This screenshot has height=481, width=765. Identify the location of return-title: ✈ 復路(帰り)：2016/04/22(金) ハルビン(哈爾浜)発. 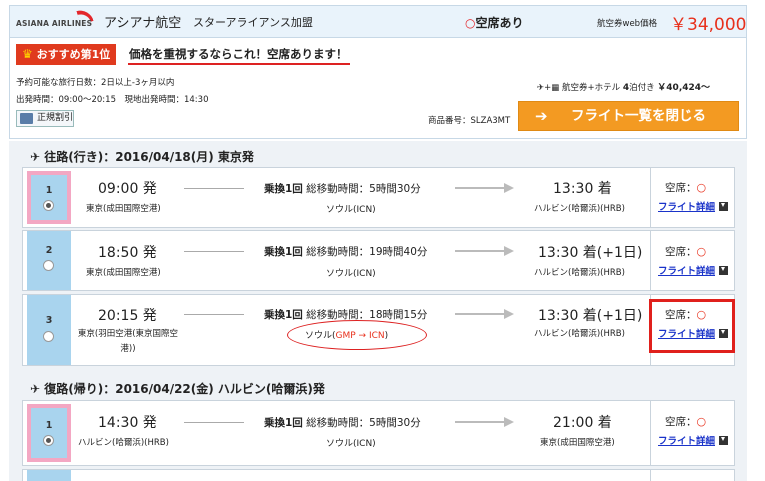
(177, 389).